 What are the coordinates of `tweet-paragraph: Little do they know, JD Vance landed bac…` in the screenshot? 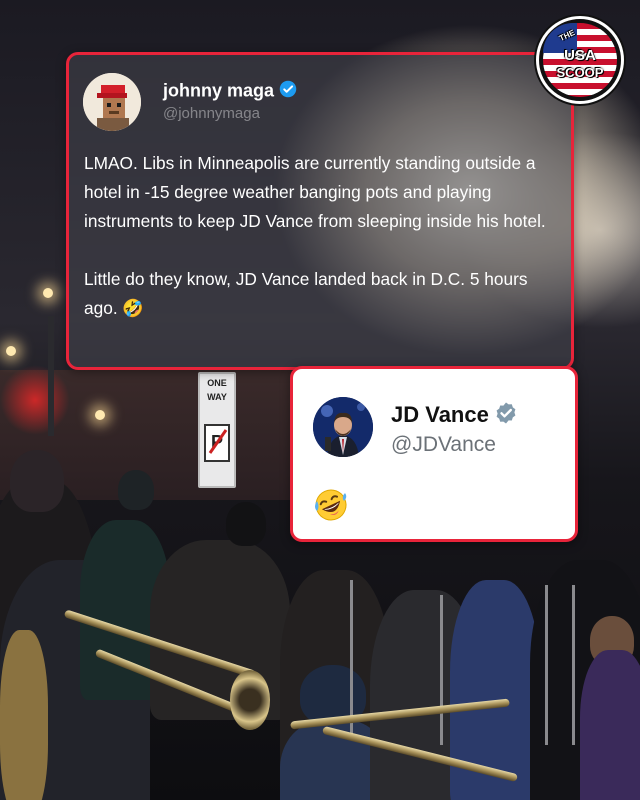 It's located at (306, 293).